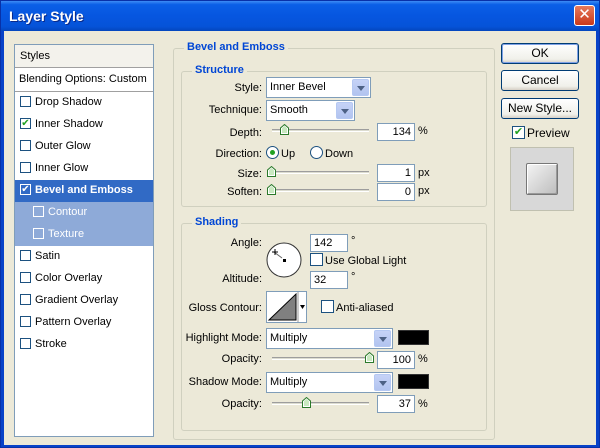 Image resolution: width=600 pixels, height=448 pixels. I want to click on altitude-label: Altitude:, so click(242, 279).